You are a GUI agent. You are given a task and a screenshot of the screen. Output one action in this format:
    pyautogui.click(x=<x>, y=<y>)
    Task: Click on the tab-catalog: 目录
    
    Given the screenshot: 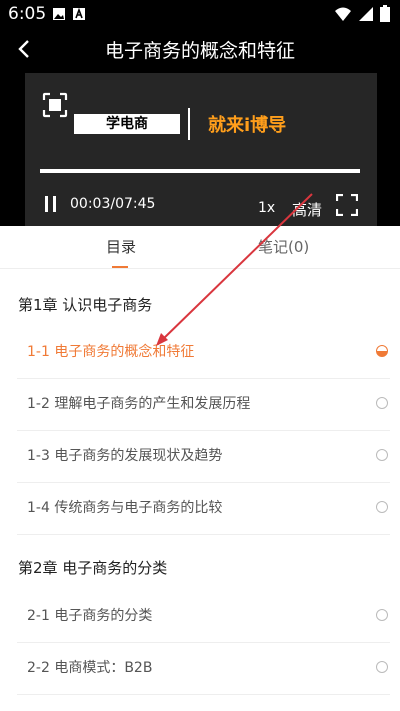 What is the action you would take?
    pyautogui.click(x=121, y=246)
    